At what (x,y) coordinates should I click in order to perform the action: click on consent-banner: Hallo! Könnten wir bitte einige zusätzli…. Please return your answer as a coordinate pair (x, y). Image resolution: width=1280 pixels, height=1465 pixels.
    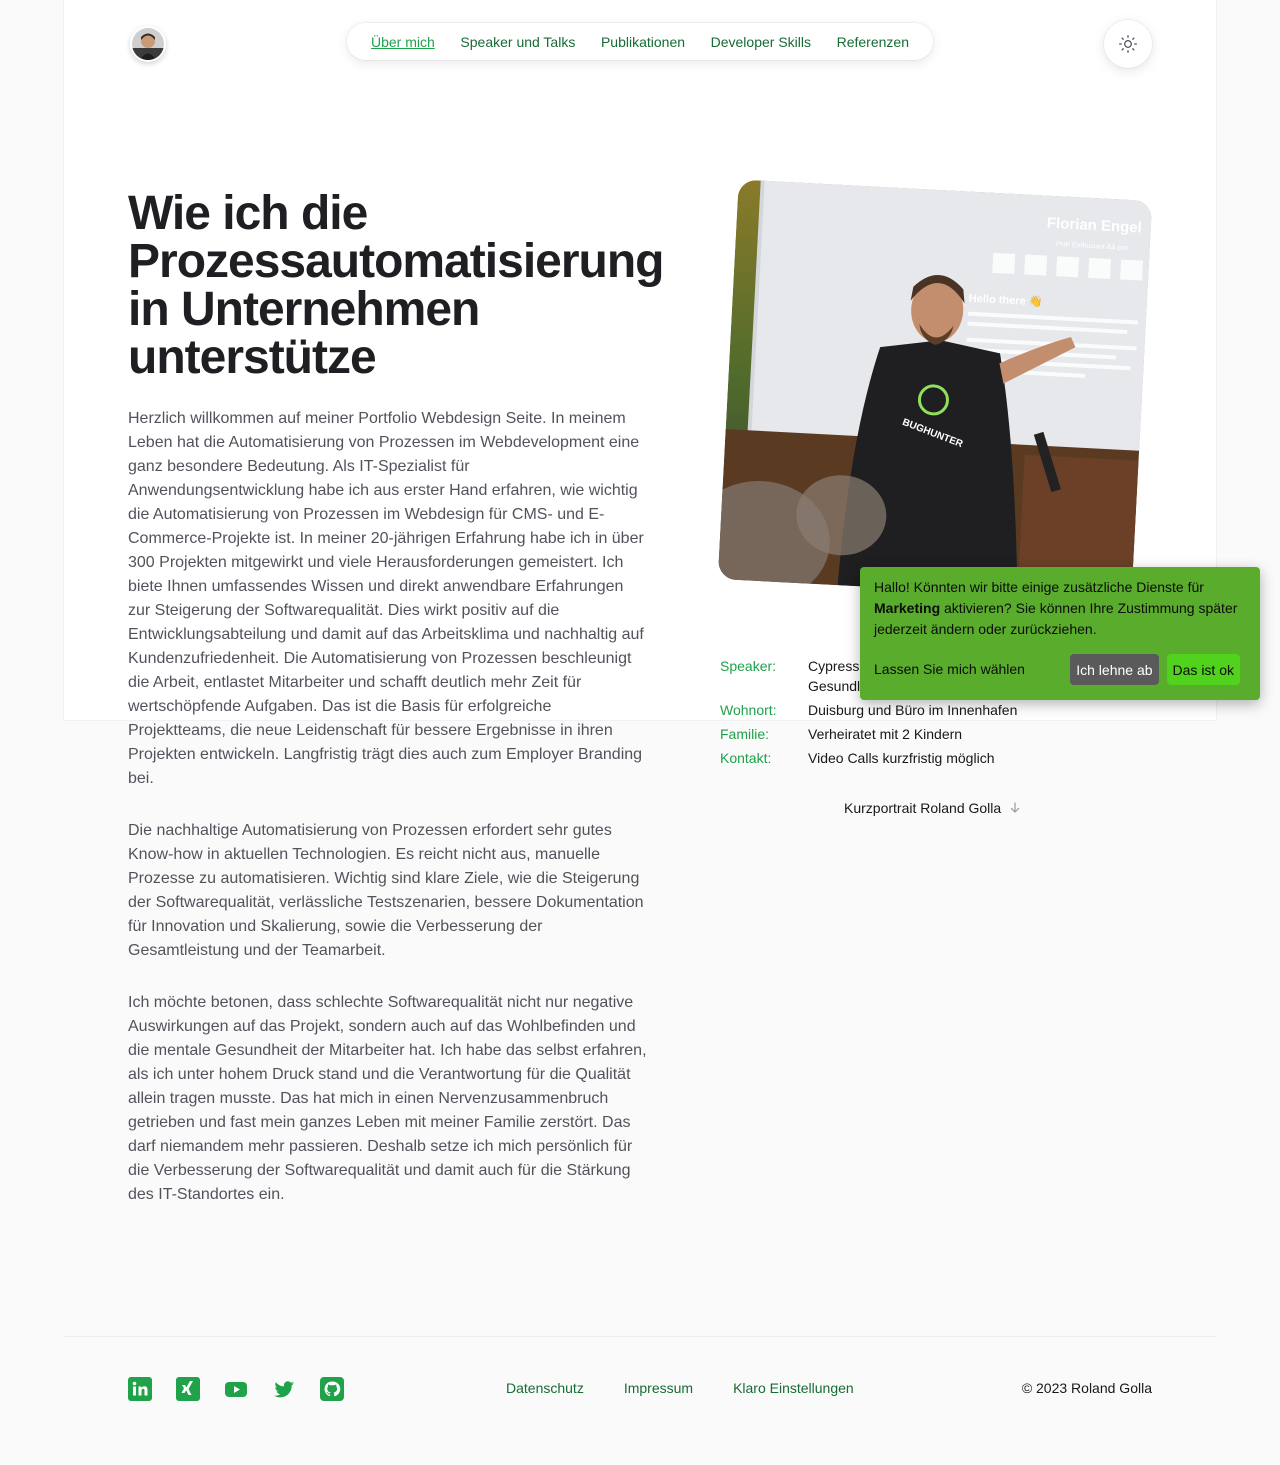
    Looking at the image, I should click on (1060, 633).